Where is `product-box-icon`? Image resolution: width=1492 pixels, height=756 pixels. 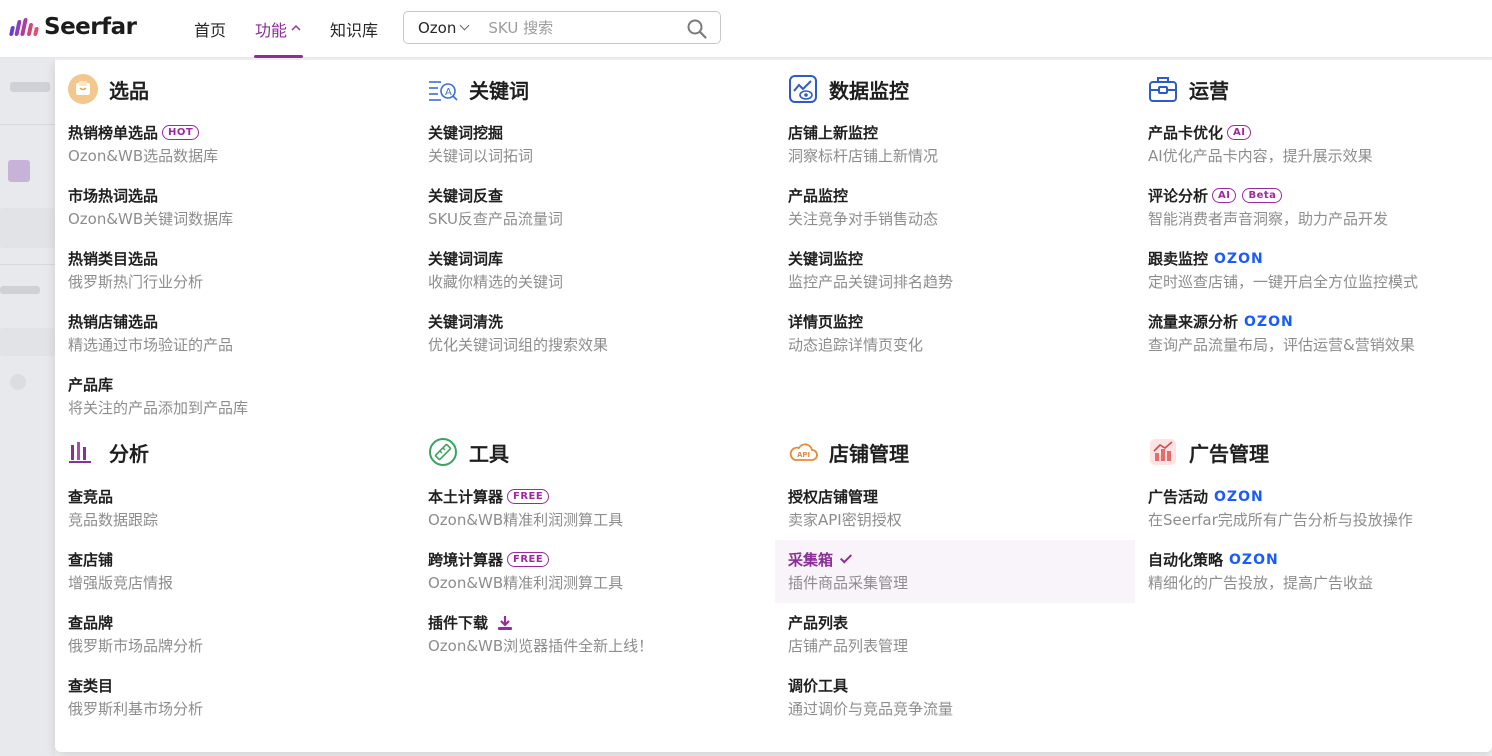 product-box-icon is located at coordinates (83, 89).